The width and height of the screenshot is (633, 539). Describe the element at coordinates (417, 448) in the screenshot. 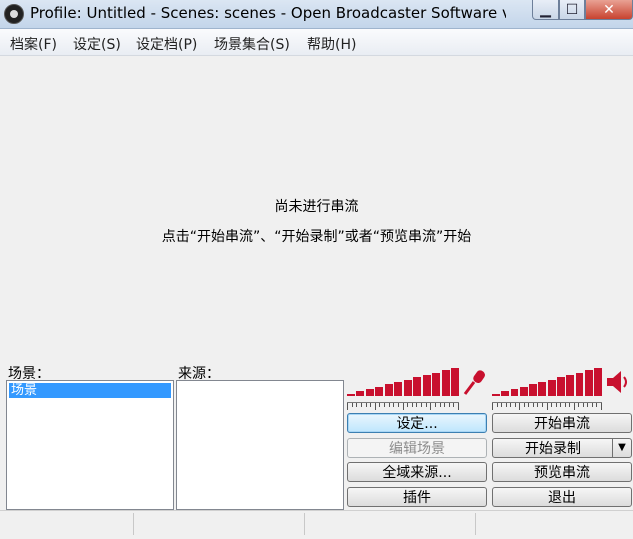

I see `edit-scene-button: 编辑场景` at that location.